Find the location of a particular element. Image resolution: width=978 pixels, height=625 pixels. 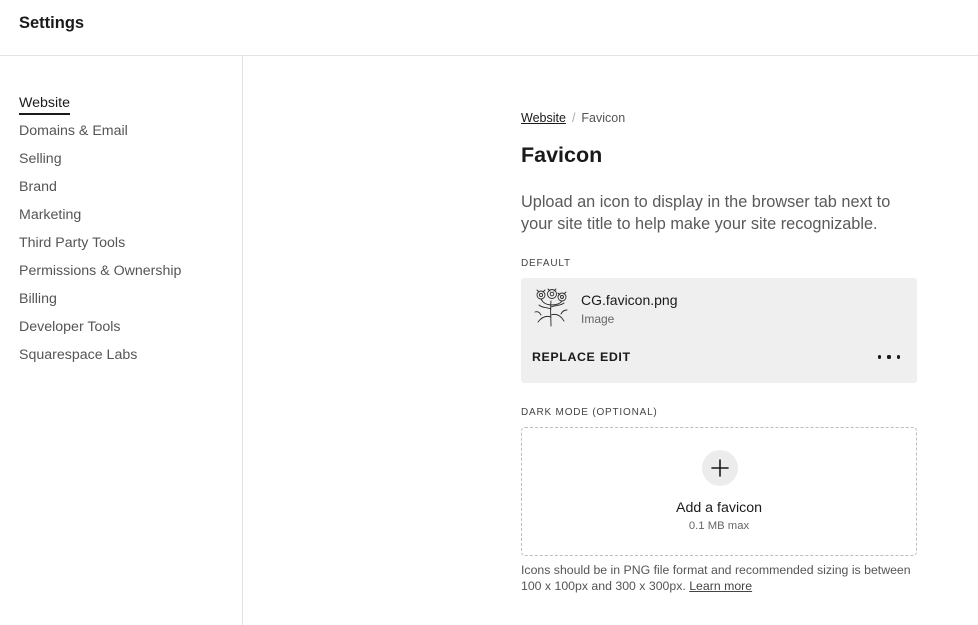

add-favicon-dropzone: Add a favicon 0.1 MB max is located at coordinates (719, 491).